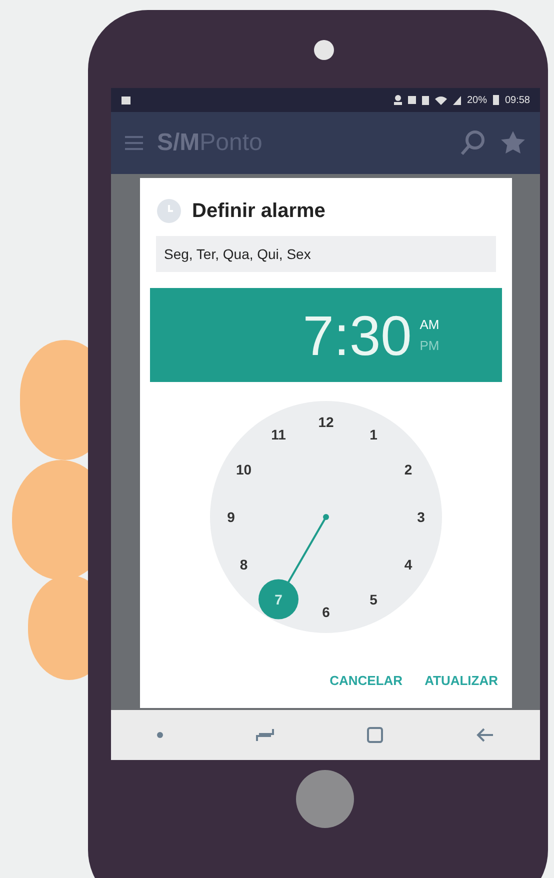 The width and height of the screenshot is (554, 878). Describe the element at coordinates (326, 517) in the screenshot. I see `center-dot` at that location.